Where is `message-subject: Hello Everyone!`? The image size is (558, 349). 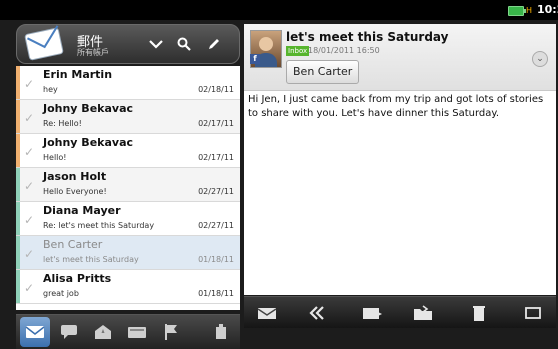 message-subject: Hello Everyone! is located at coordinates (75, 191).